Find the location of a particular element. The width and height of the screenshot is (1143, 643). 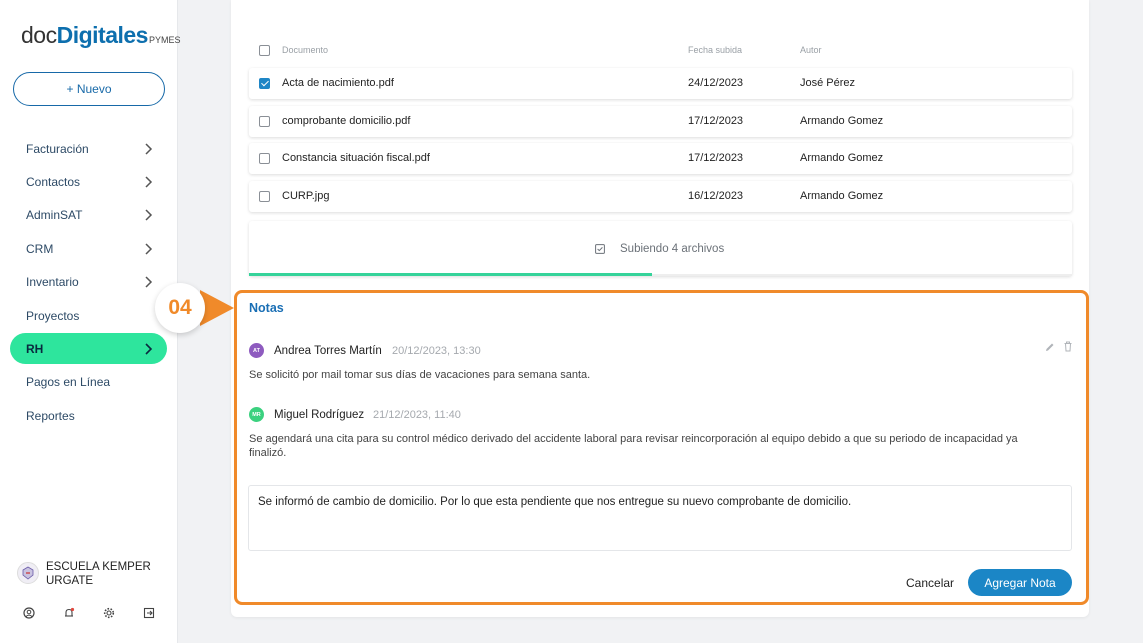

sidebar-item-label: Contactos is located at coordinates (53, 182).